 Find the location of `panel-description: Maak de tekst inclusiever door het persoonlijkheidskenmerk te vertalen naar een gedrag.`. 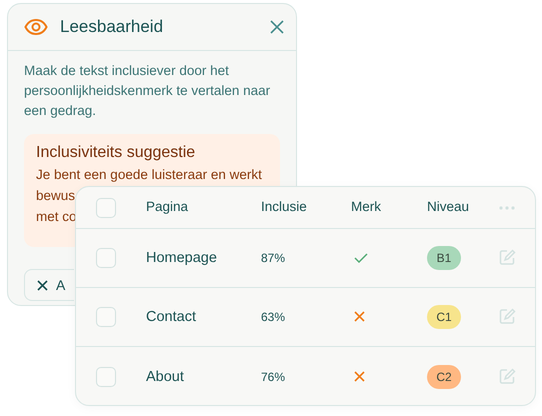

panel-description: Maak de tekst inclusiever door het persoonlijkheidskenmerk te vertalen naar een gedrag. is located at coordinates (147, 91).